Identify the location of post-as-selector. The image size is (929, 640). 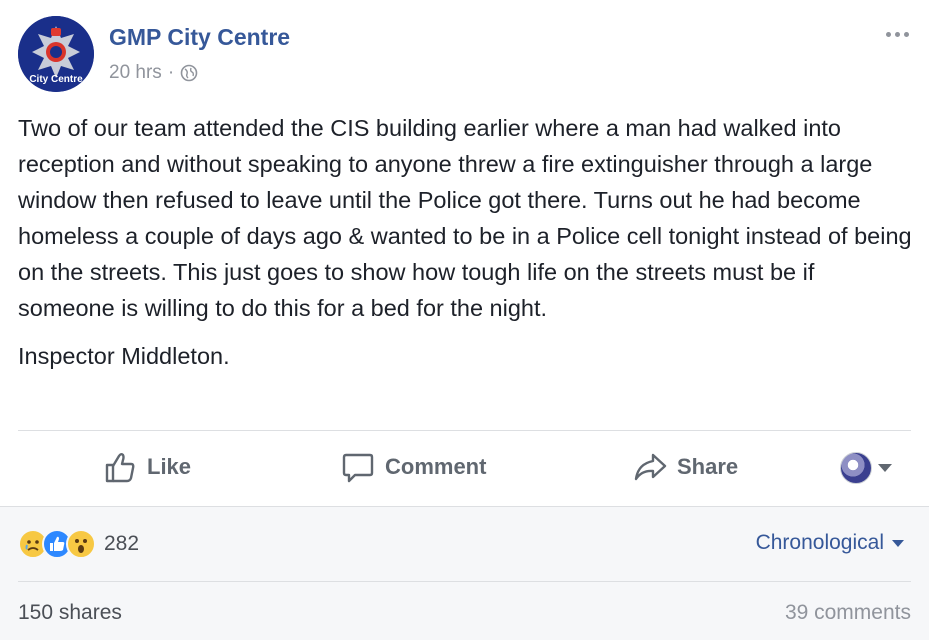
(866, 468).